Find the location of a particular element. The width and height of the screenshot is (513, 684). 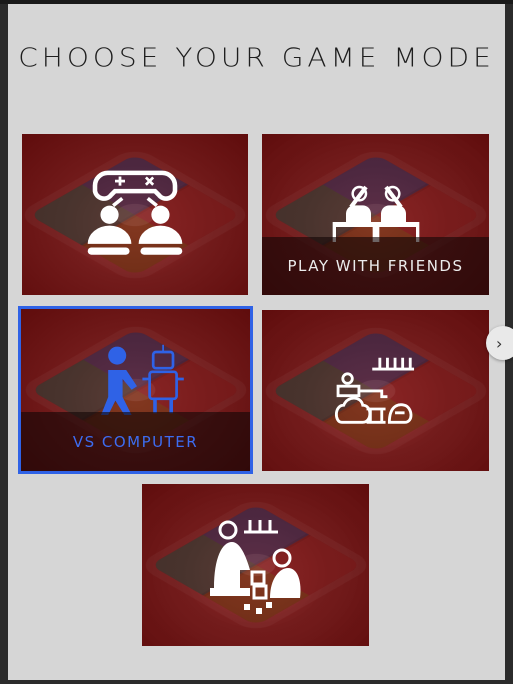

two-players-gamepad-icon is located at coordinates (135, 212).